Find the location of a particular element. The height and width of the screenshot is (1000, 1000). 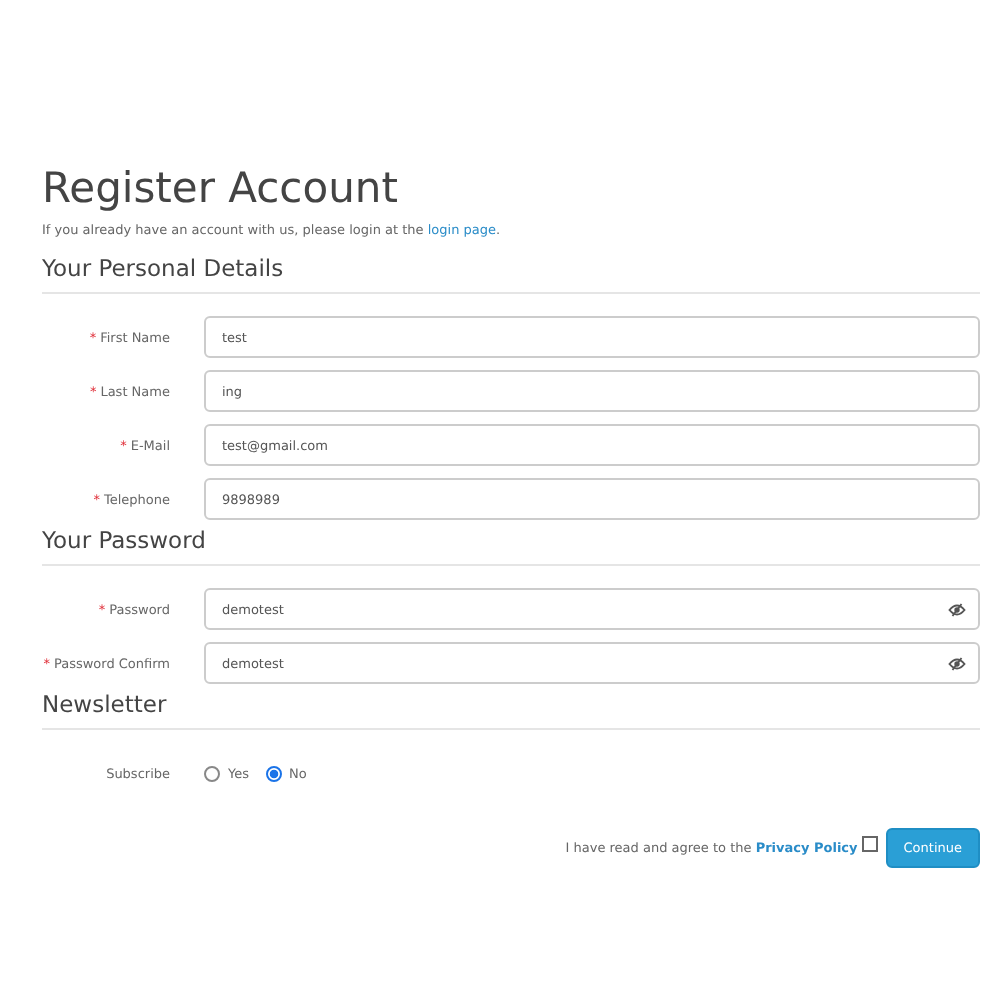

section-heading: Your Personal Details is located at coordinates (511, 274).